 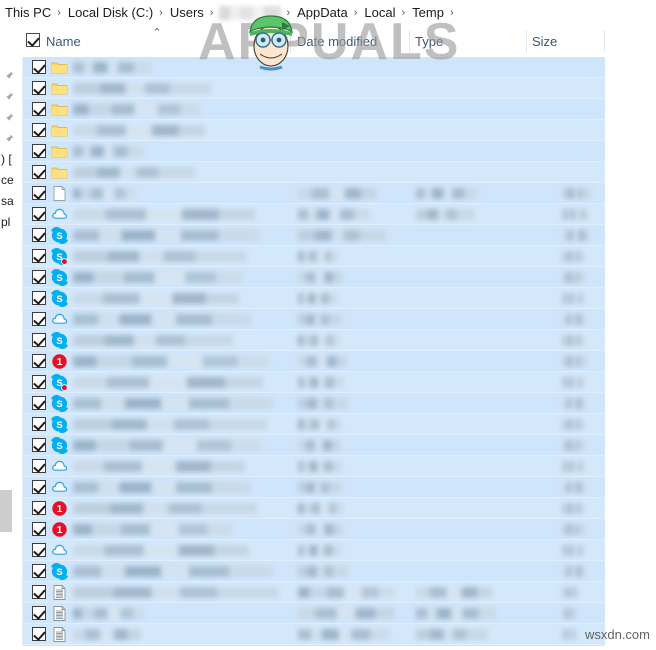 I want to click on sidebar-item-6: sa, so click(x=11, y=201).